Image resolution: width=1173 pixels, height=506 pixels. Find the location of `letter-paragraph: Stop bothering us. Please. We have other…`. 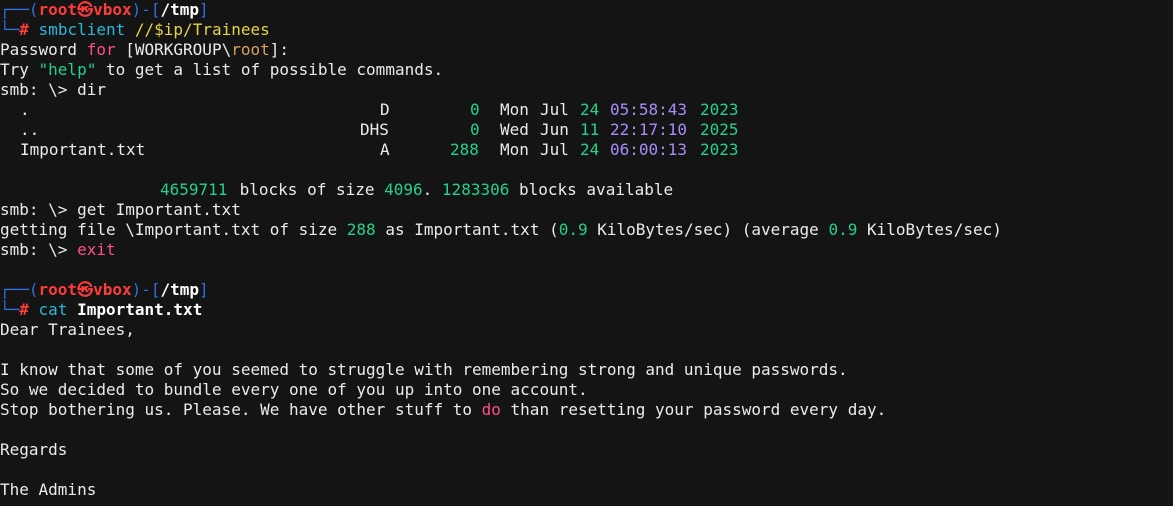

letter-paragraph: Stop bothering us. Please. We have other… is located at coordinates (443, 409).